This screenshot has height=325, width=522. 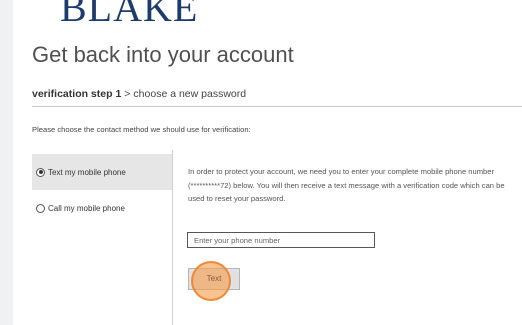 What do you see at coordinates (277, 106) in the screenshot?
I see `steps-divider` at bounding box center [277, 106].